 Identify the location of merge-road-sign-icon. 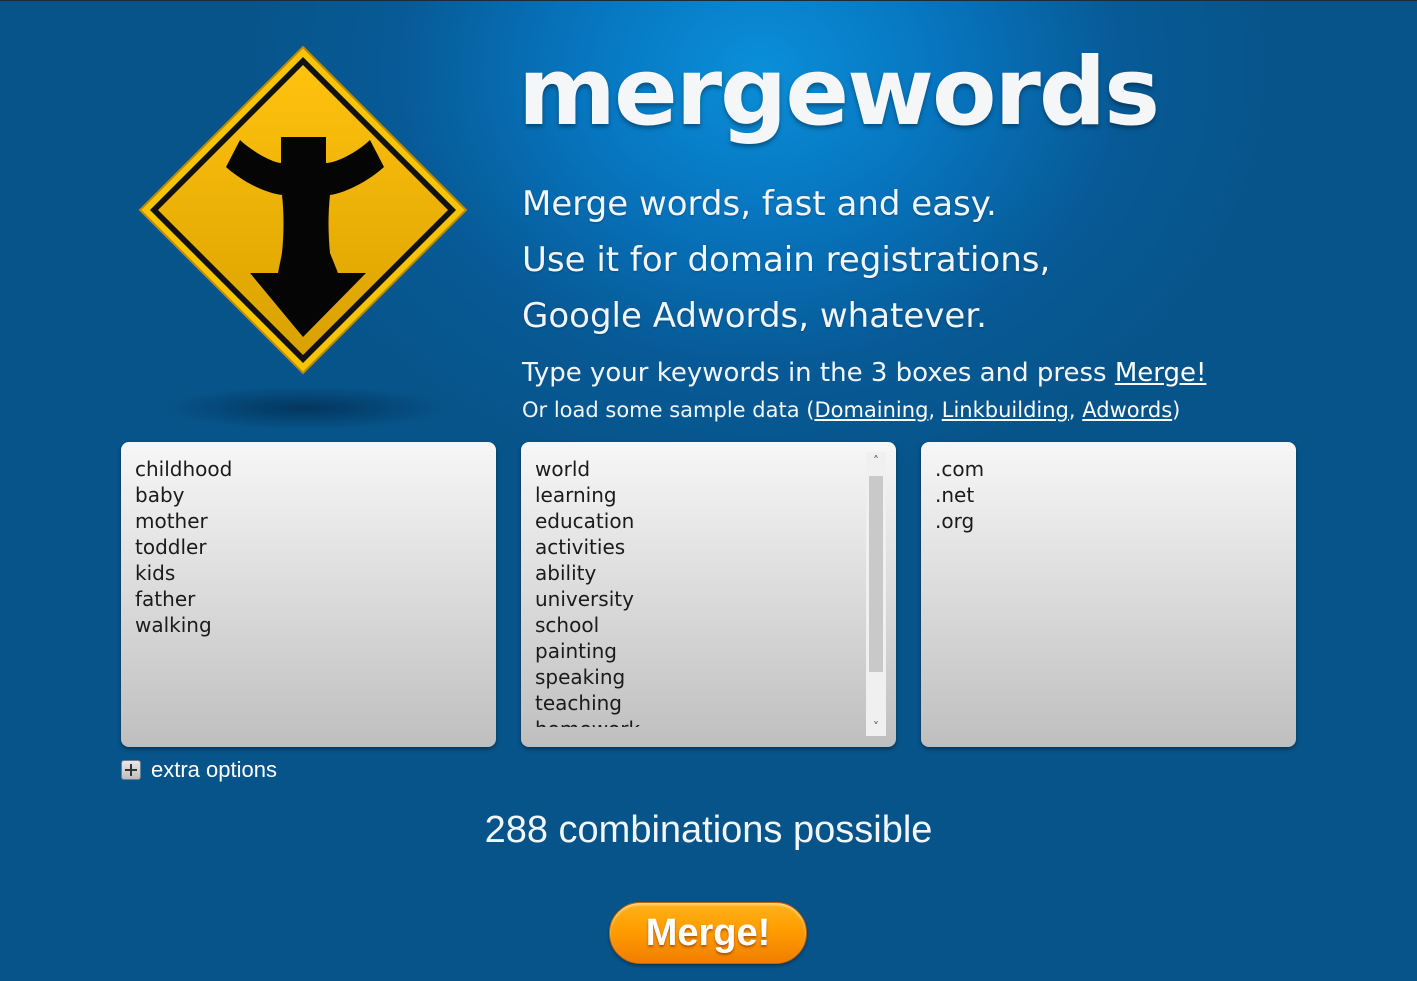
(303, 210).